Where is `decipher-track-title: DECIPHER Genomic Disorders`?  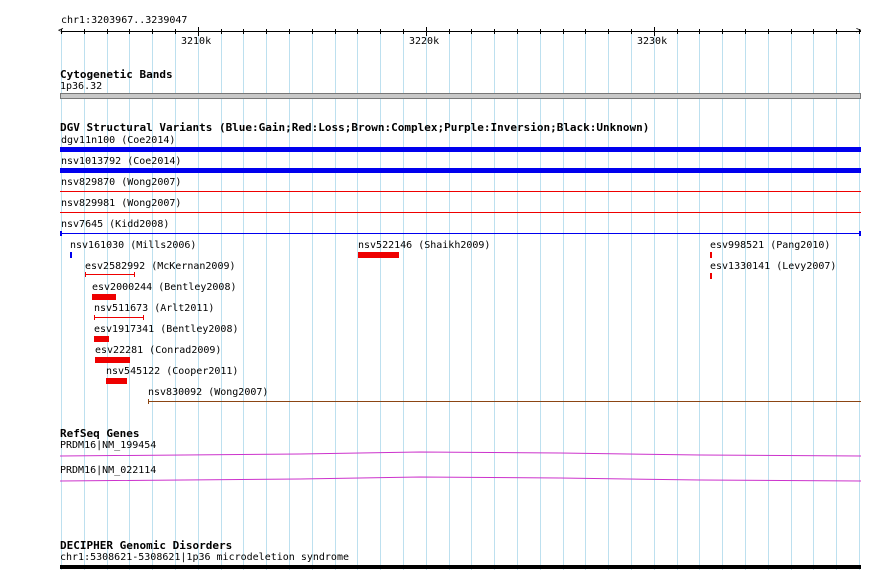
decipher-track-title: DECIPHER Genomic Disorders is located at coordinates (146, 545).